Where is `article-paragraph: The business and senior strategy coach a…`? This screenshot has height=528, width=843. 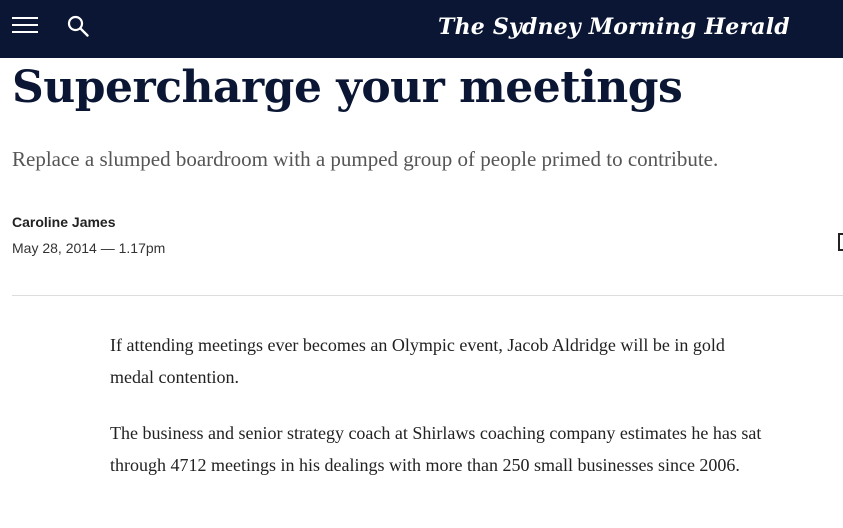 article-paragraph: The business and senior strategy coach a… is located at coordinates (436, 449).